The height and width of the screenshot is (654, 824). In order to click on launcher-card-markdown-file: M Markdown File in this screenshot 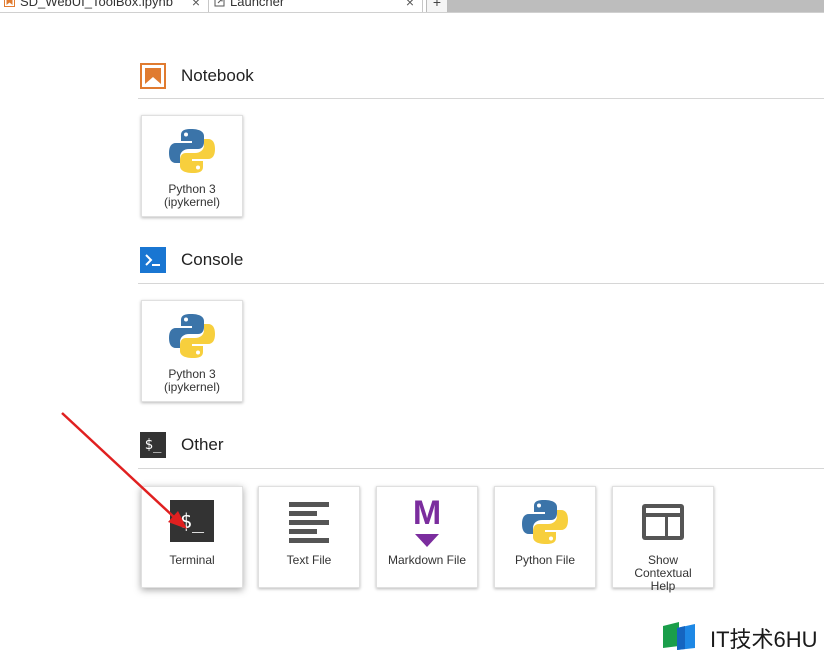, I will do `click(427, 537)`.